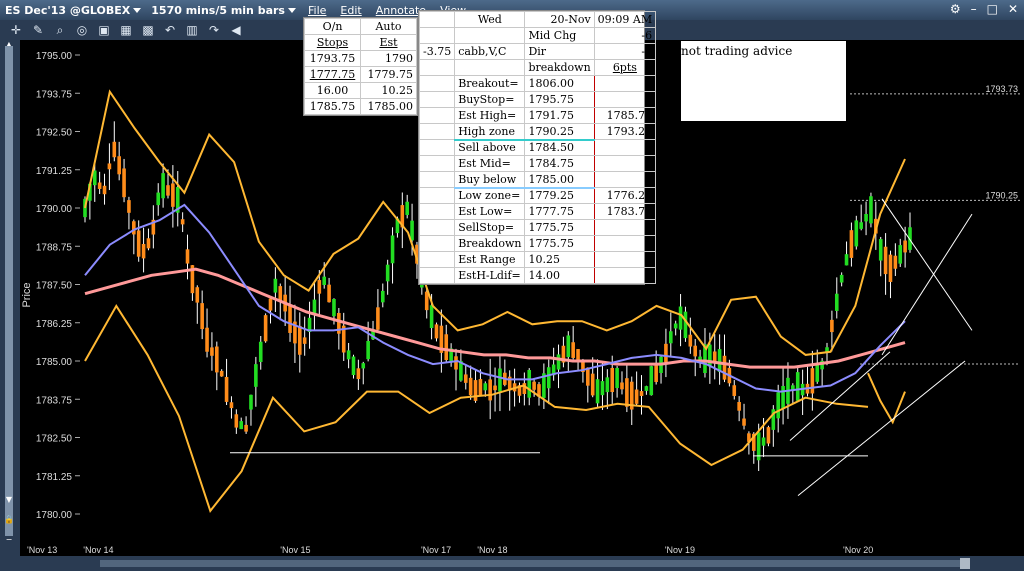 The image size is (1024, 571). I want to click on crosshair-icon: ✛, so click(16, 30).